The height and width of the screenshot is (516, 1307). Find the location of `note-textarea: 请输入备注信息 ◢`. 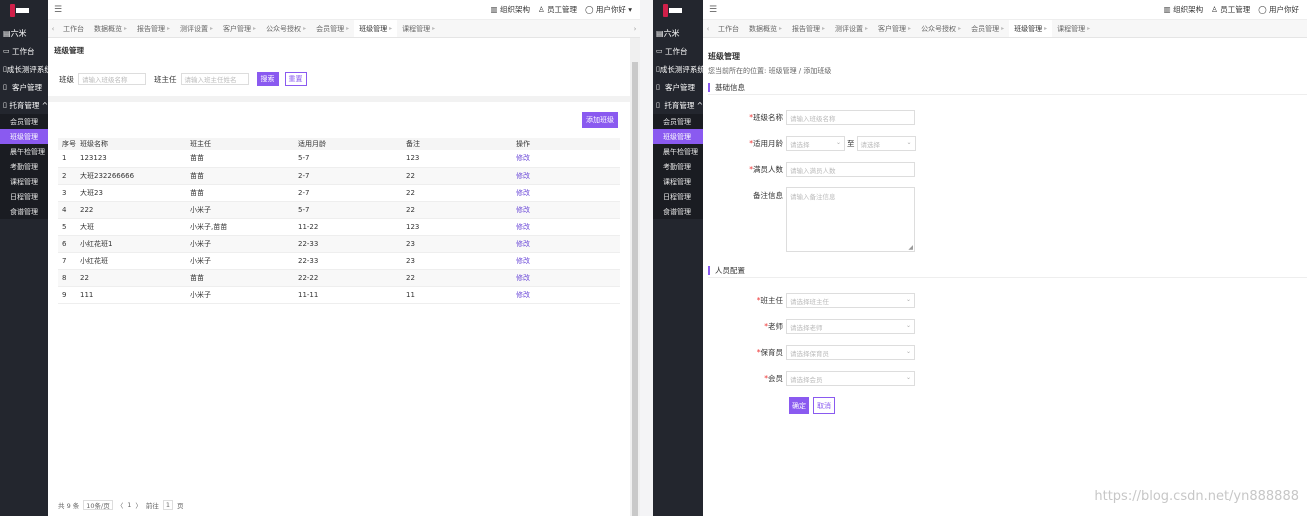

note-textarea: 请输入备注信息 ◢ is located at coordinates (850, 219).